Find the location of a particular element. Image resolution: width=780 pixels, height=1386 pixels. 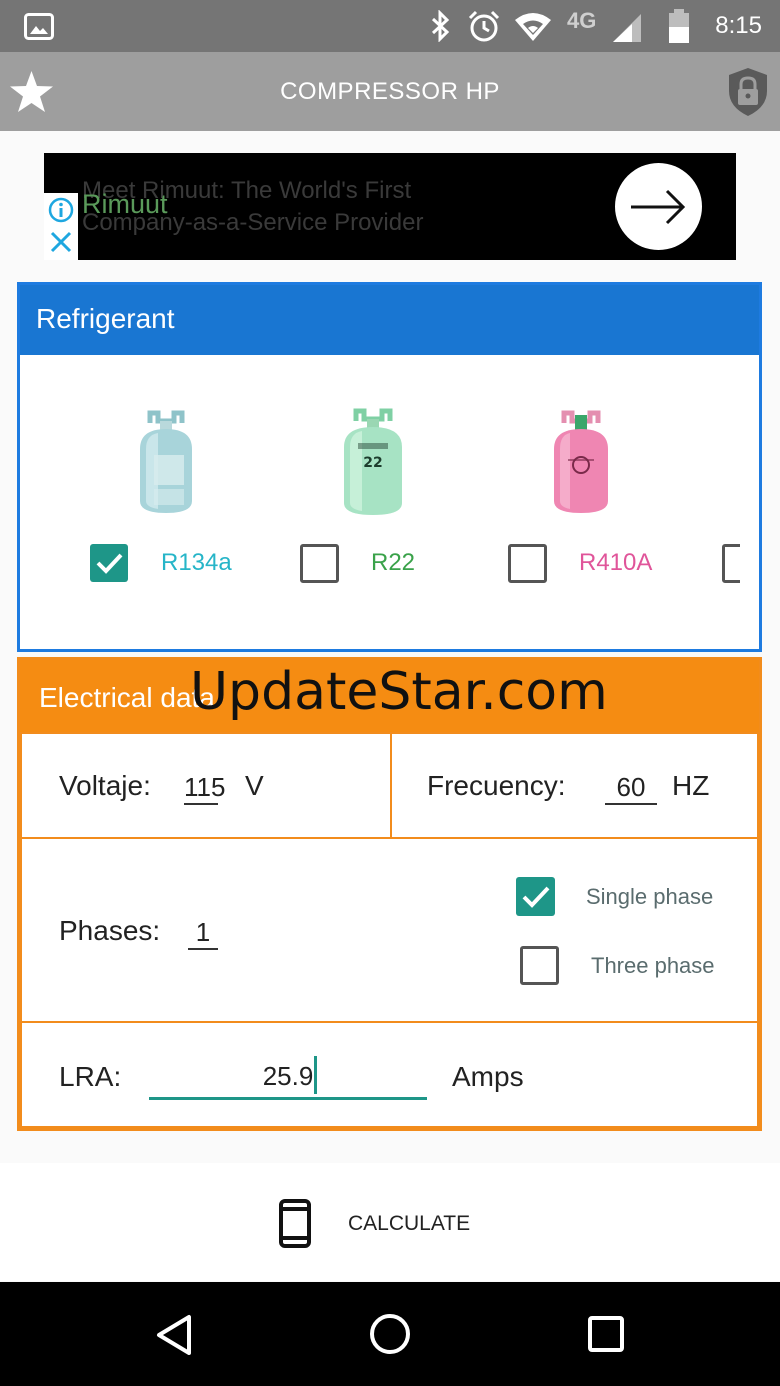

app-title: COMPRESSOR HP is located at coordinates (390, 91).